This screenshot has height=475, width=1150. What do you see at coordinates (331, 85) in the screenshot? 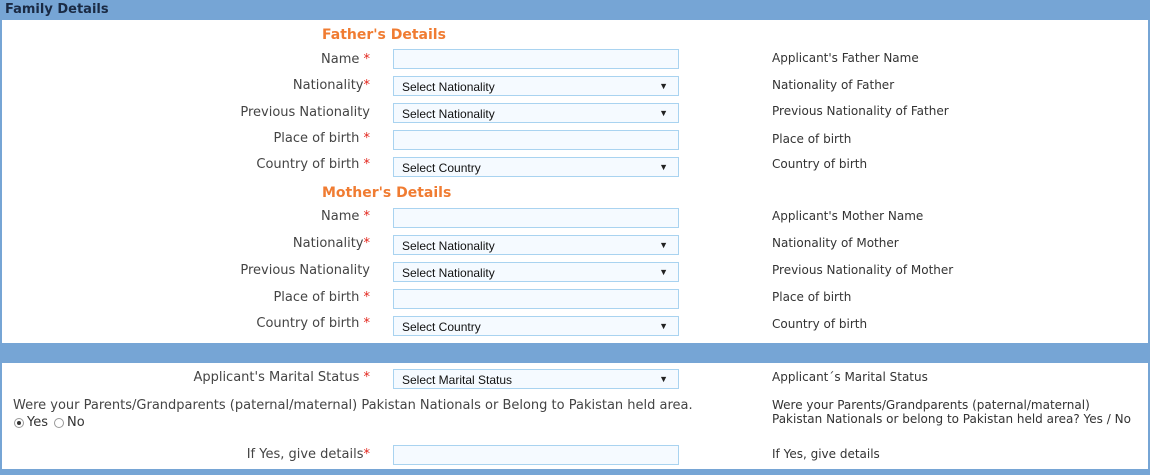
I see `father-nationality-label: Nationality*` at bounding box center [331, 85].